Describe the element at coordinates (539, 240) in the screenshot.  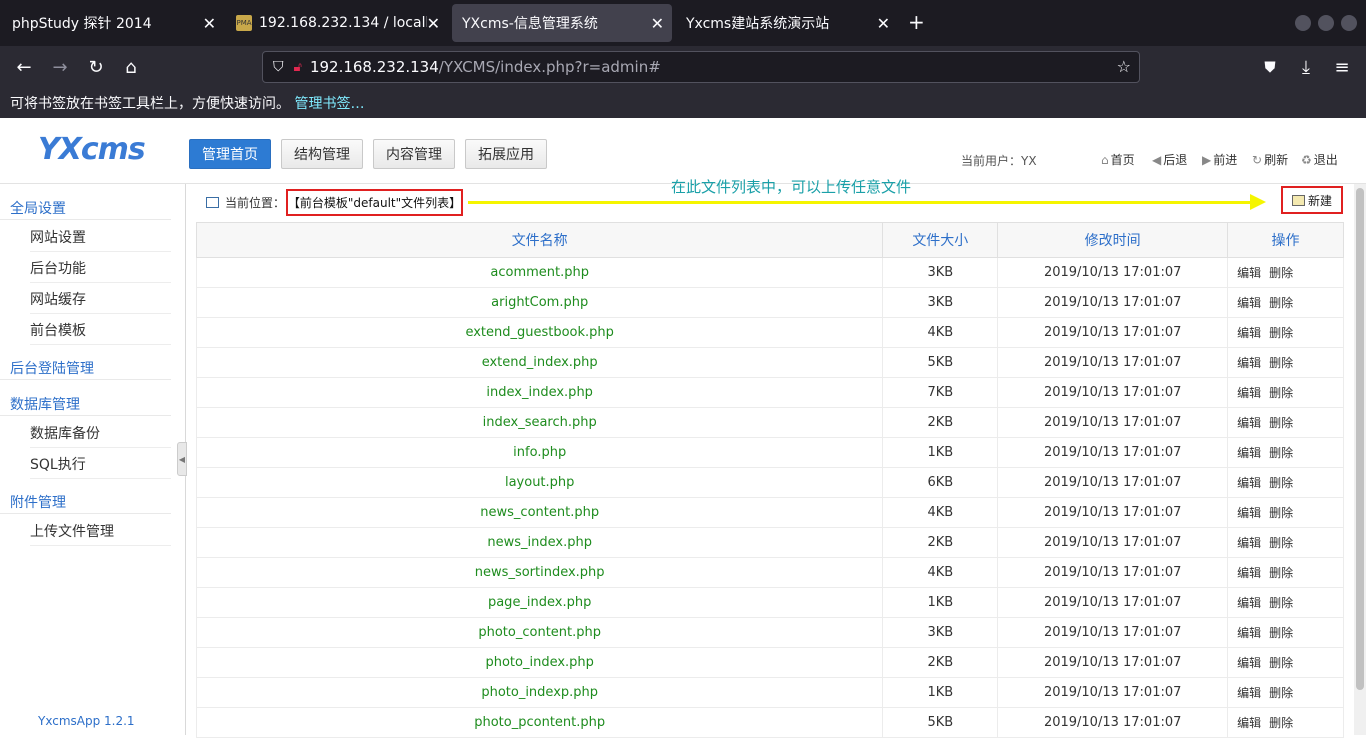
I see `column-header-filename: 文件名称` at that location.